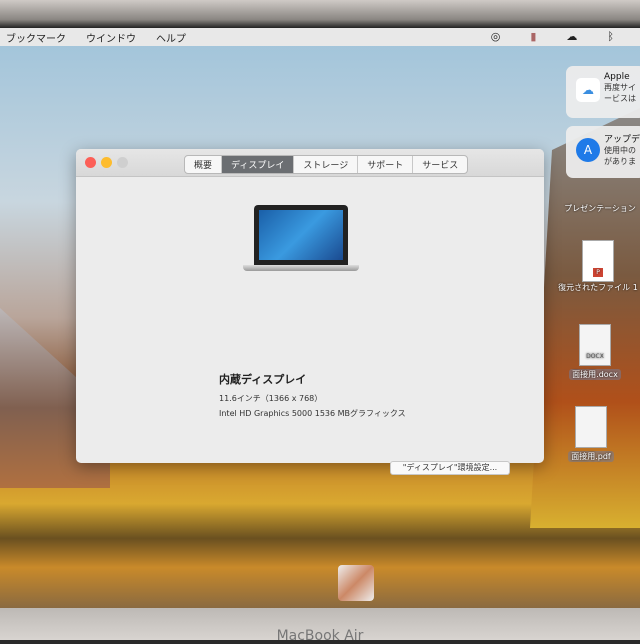 The image size is (640, 644). Describe the element at coordinates (595, 345) in the screenshot. I see `docx-file-icon: DOCX` at that location.